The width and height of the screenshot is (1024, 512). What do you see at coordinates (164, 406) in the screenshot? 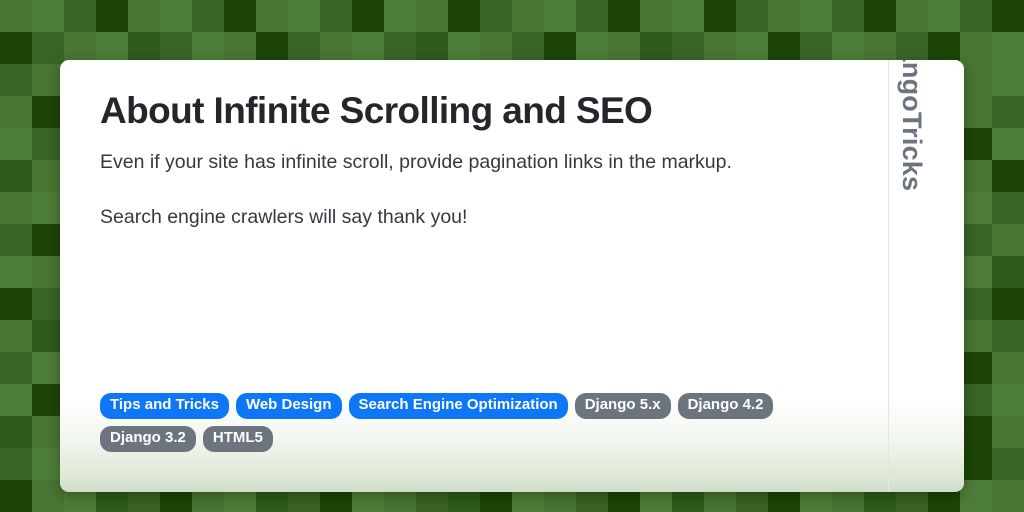
I see `tag-chip: Tips and Tricks` at bounding box center [164, 406].